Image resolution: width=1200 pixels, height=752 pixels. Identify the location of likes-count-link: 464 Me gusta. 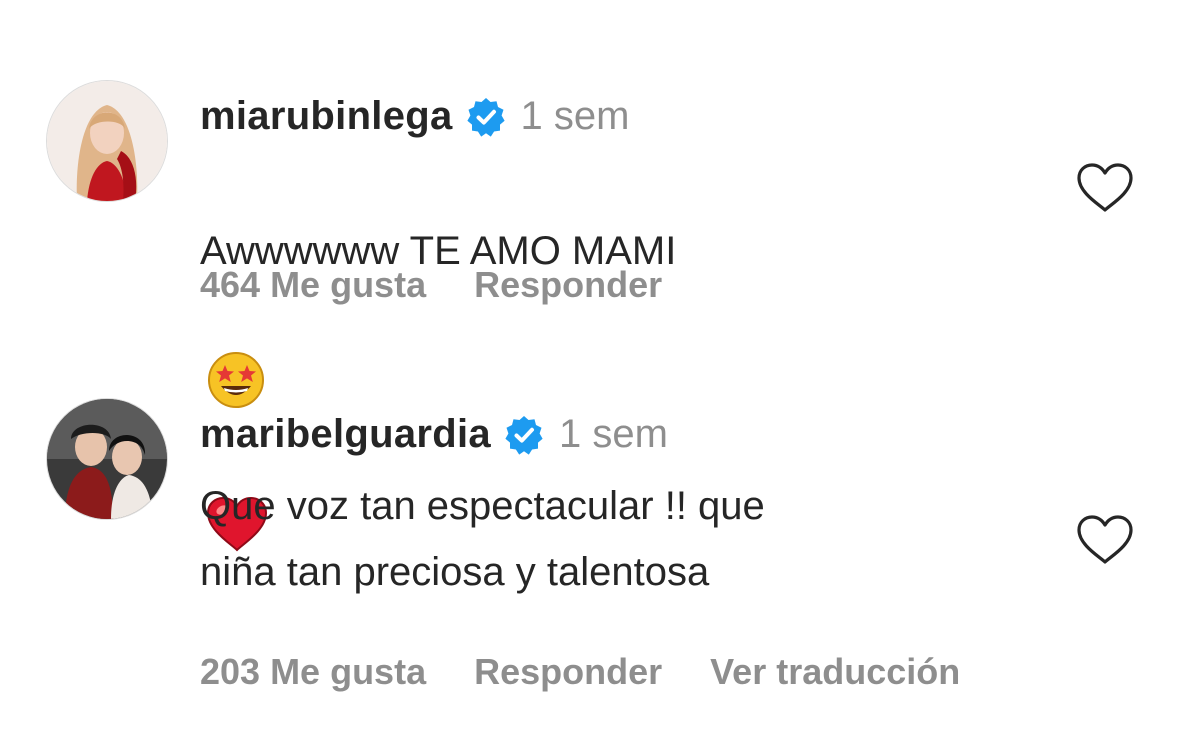
(313, 285).